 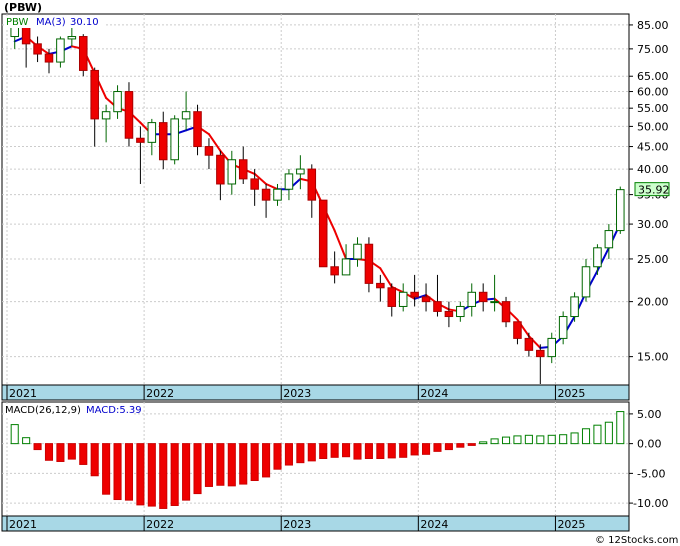 What do you see at coordinates (654, 190) in the screenshot?
I see `last-price-label: 35.92` at bounding box center [654, 190].